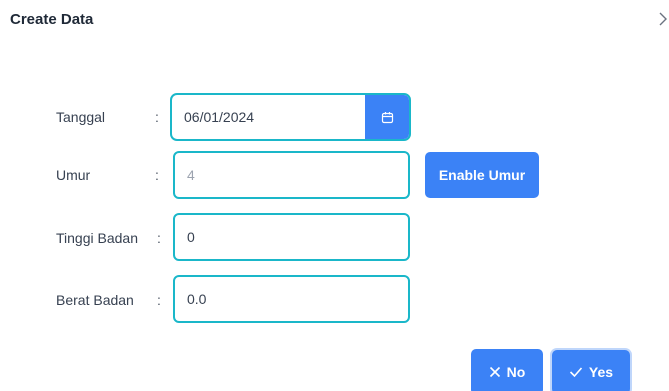 The width and height of the screenshot is (669, 391). I want to click on tinggi-badan-field: 0, so click(291, 237).